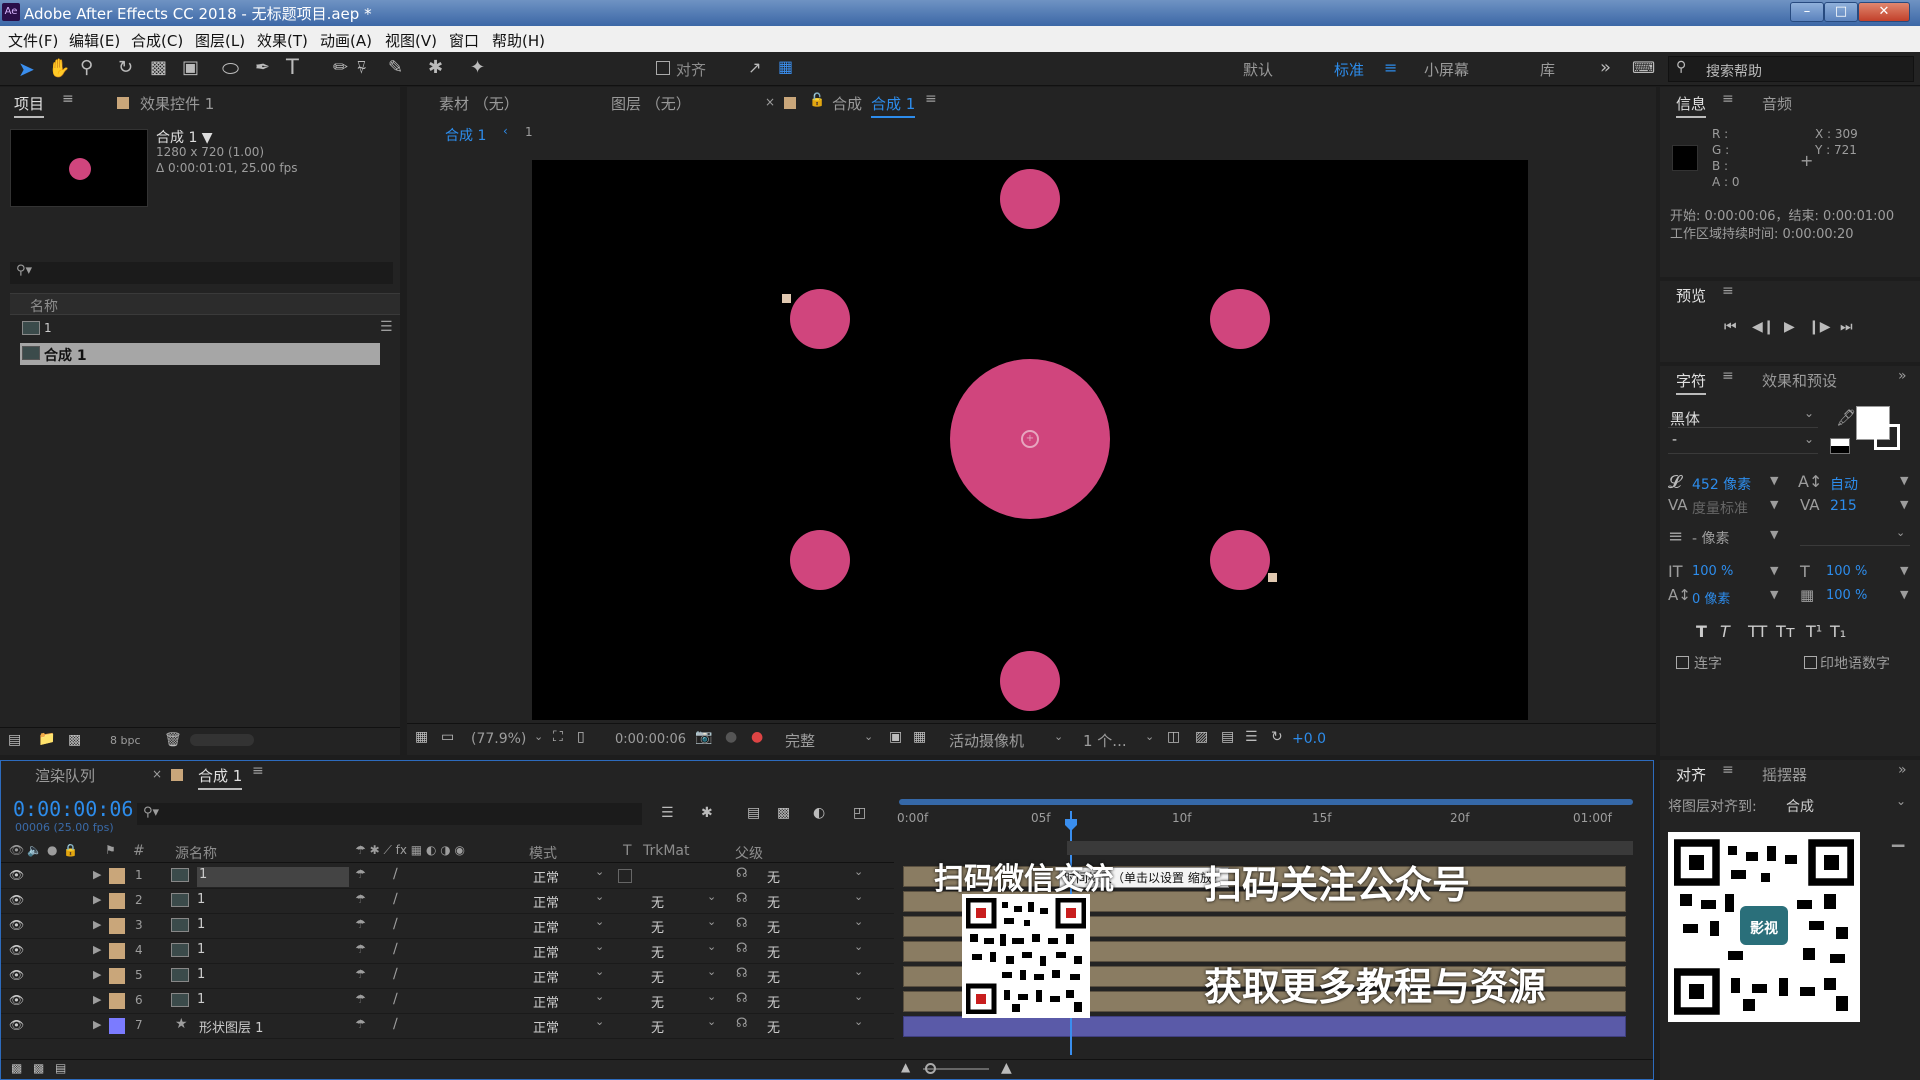  Describe the element at coordinates (73, 809) in the screenshot. I see `timeline-timecode: 0:00:00:06` at that location.